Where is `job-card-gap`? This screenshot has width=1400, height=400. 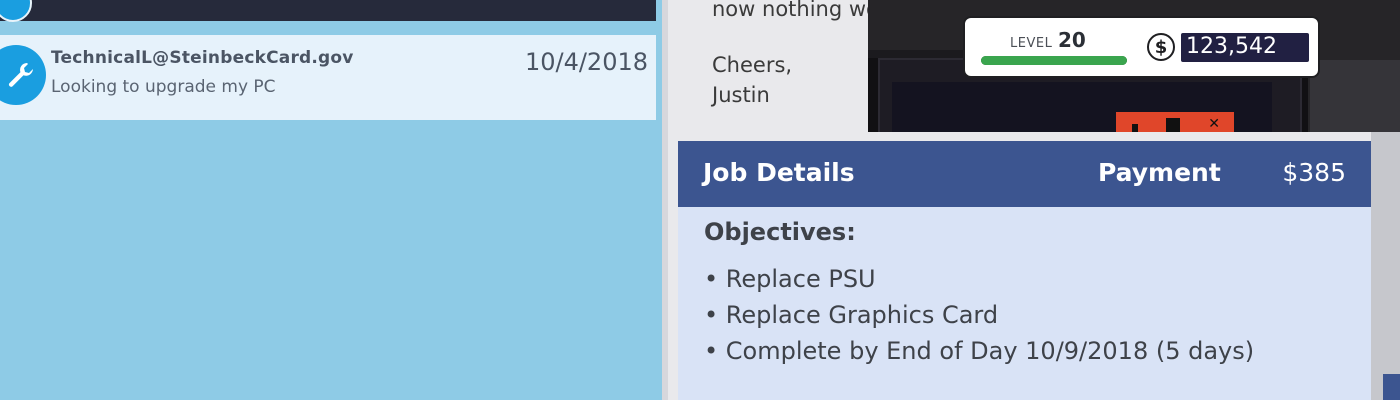 job-card-gap is located at coordinates (1034, 136).